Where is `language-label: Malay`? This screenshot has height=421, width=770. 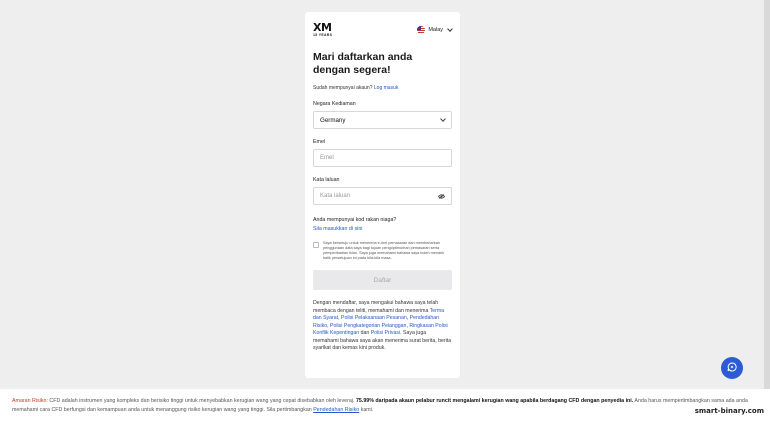
language-label: Malay is located at coordinates (435, 30).